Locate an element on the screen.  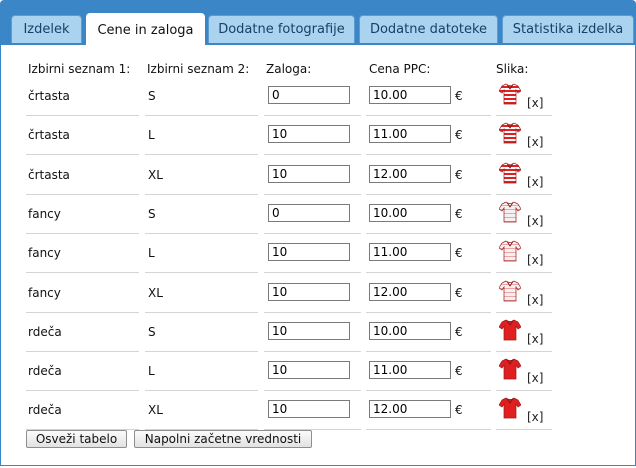
tab-dodatne-datoteke: Dodatne datoteke is located at coordinates (428, 29).